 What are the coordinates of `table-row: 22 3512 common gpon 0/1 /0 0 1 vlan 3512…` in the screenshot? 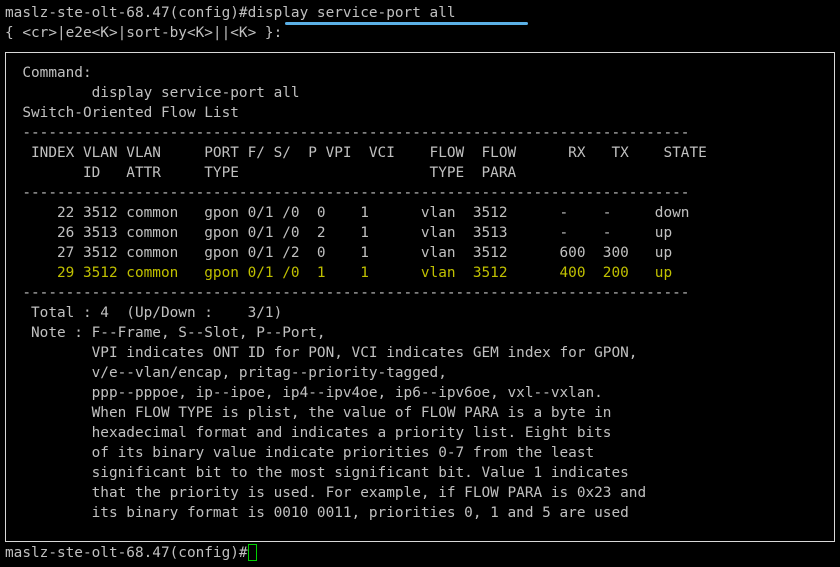 It's located at (347, 213).